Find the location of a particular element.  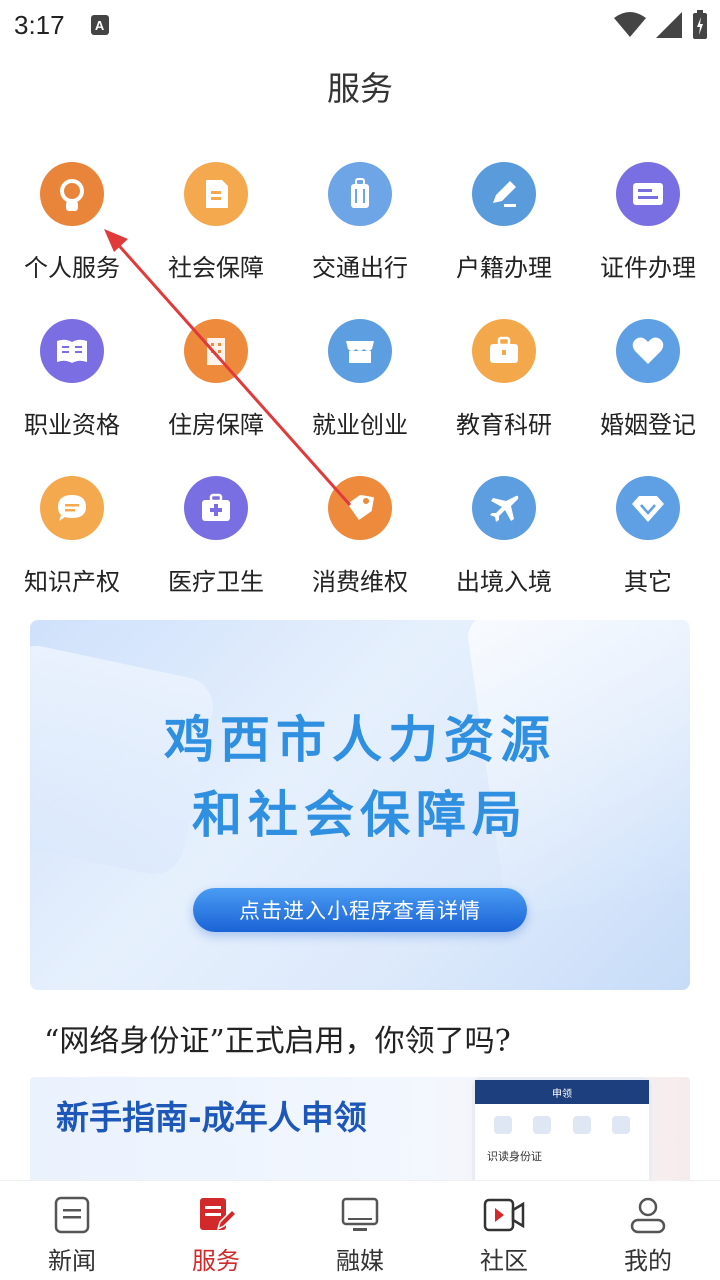

service-other: 其它 is located at coordinates (648, 550).